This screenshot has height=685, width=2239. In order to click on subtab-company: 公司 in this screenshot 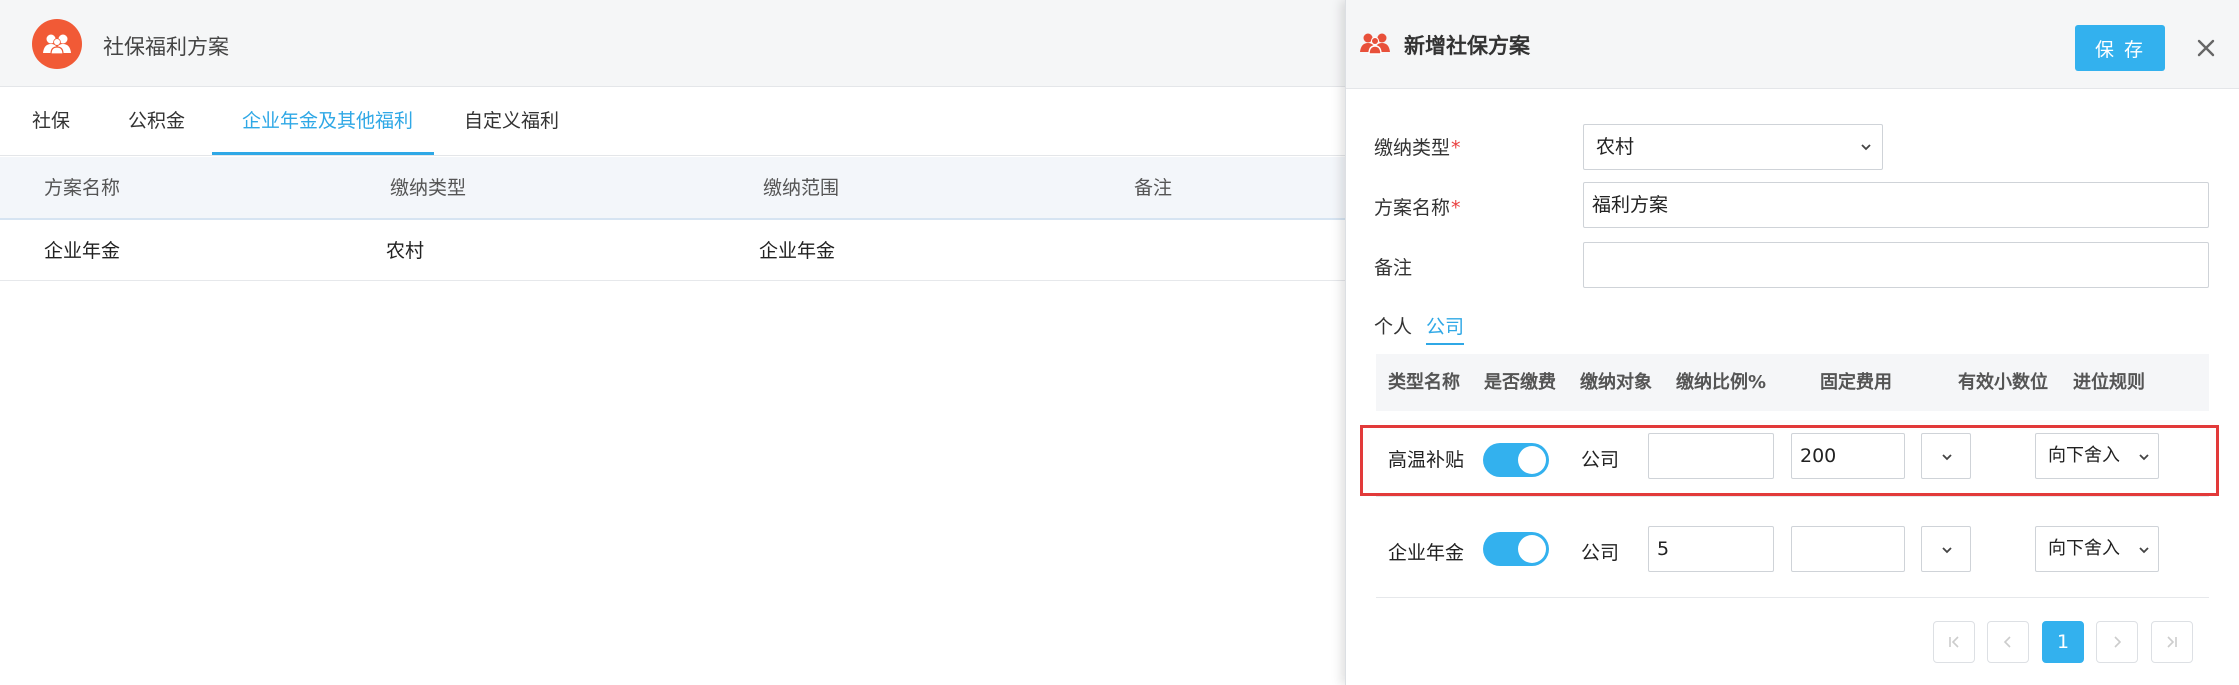, I will do `click(1445, 325)`.